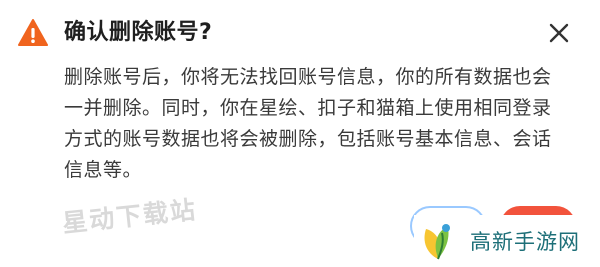  I want to click on watermark: 星动下载站, so click(130, 216).